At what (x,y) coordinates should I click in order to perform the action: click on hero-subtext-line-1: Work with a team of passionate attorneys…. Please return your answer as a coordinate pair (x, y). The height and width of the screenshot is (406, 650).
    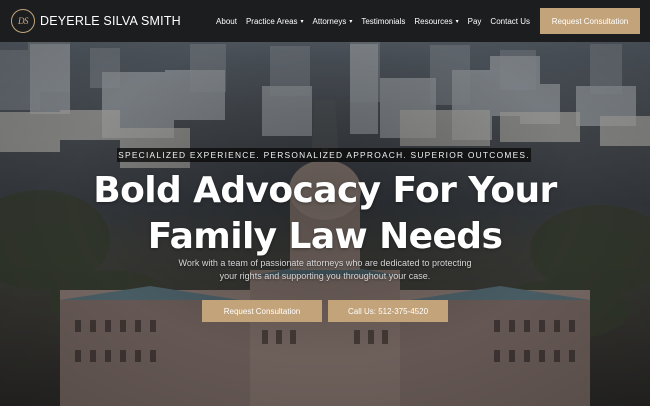
    Looking at the image, I should click on (325, 263).